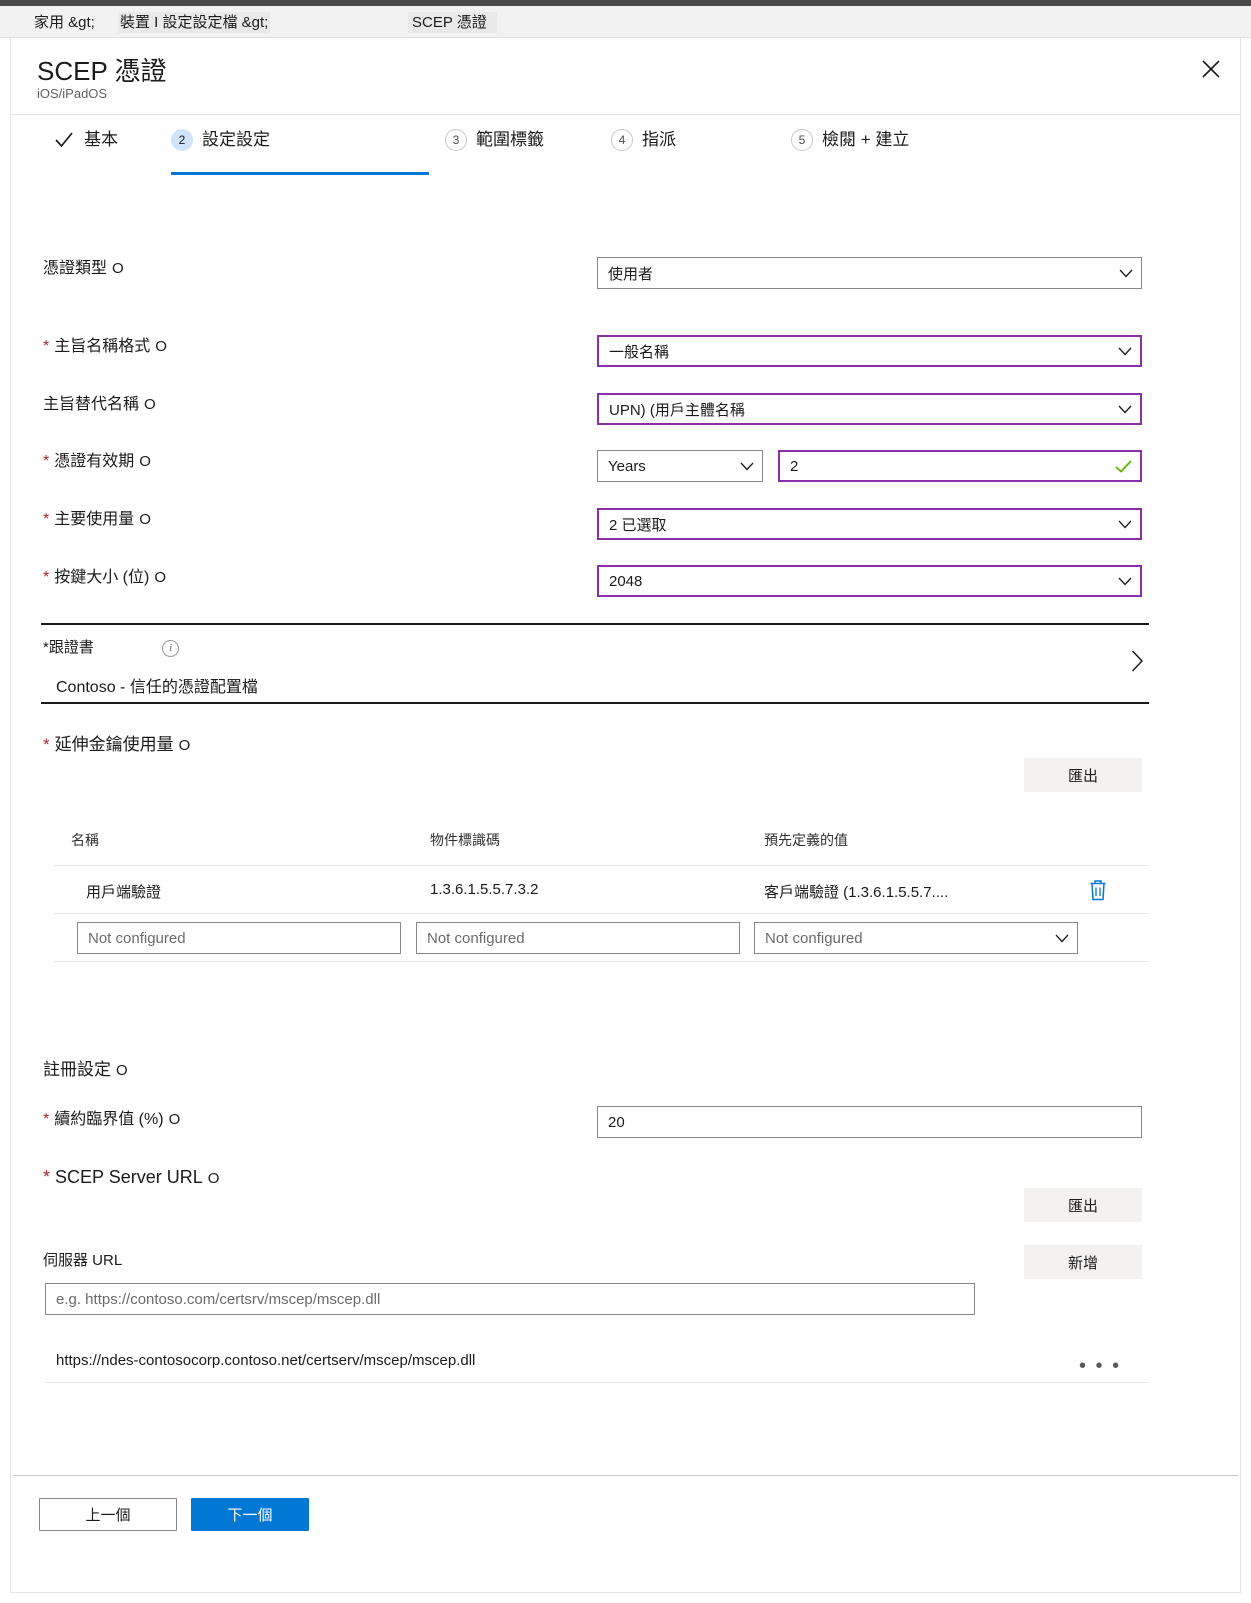 Image resolution: width=1251 pixels, height=1603 pixels. What do you see at coordinates (250, 1514) in the screenshot?
I see `next-button: 下一個` at bounding box center [250, 1514].